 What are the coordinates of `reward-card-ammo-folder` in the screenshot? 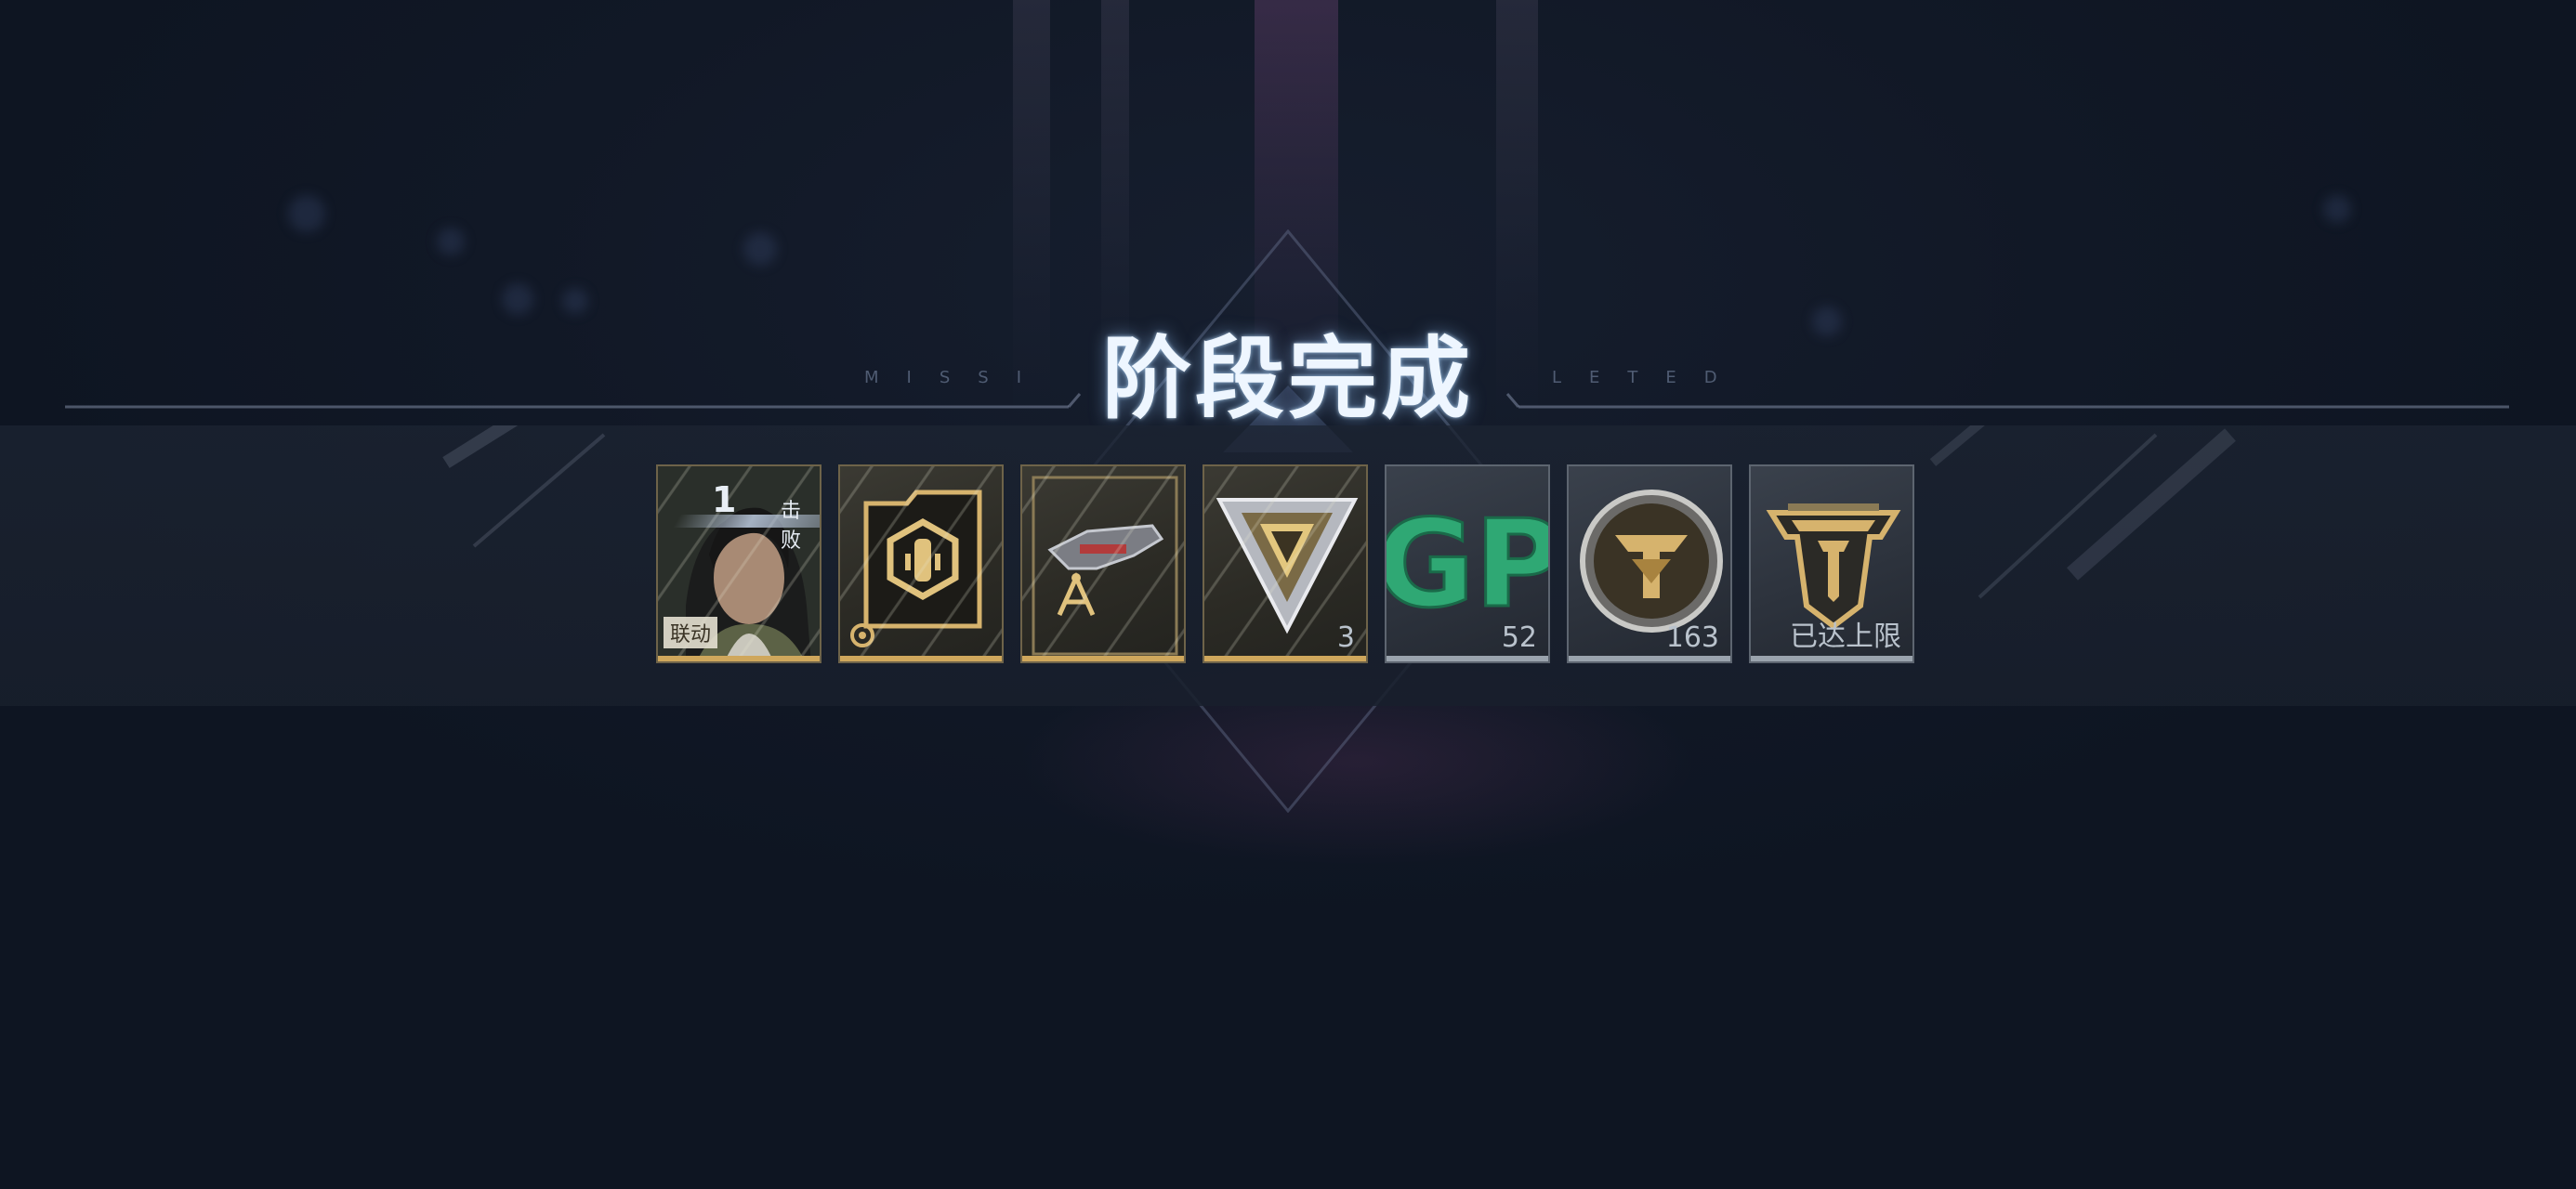 It's located at (921, 563).